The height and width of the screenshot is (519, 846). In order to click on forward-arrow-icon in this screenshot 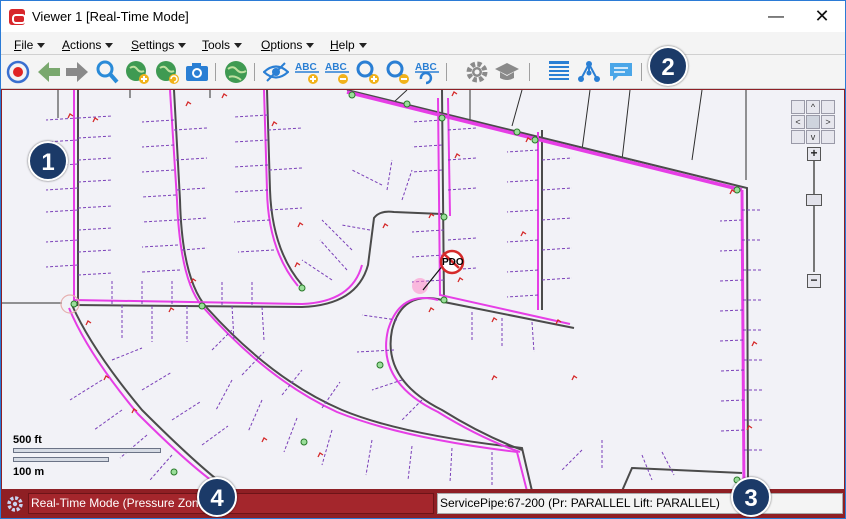, I will do `click(77, 72)`.